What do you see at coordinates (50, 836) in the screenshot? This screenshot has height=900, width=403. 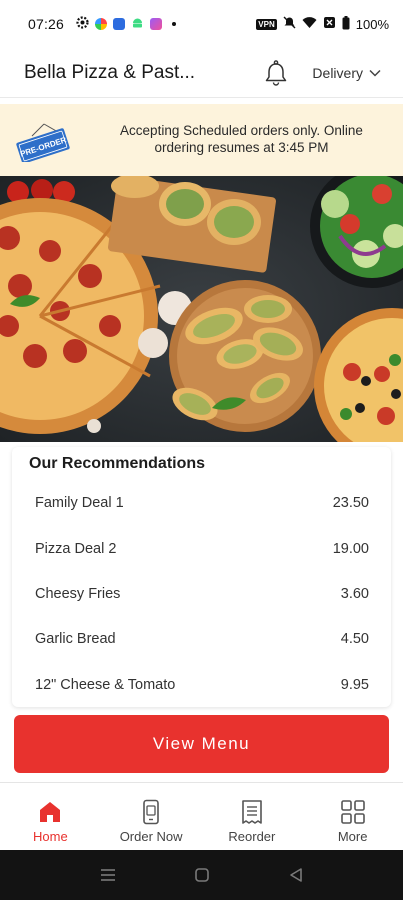 I see `nav-label-home: Home` at bounding box center [50, 836].